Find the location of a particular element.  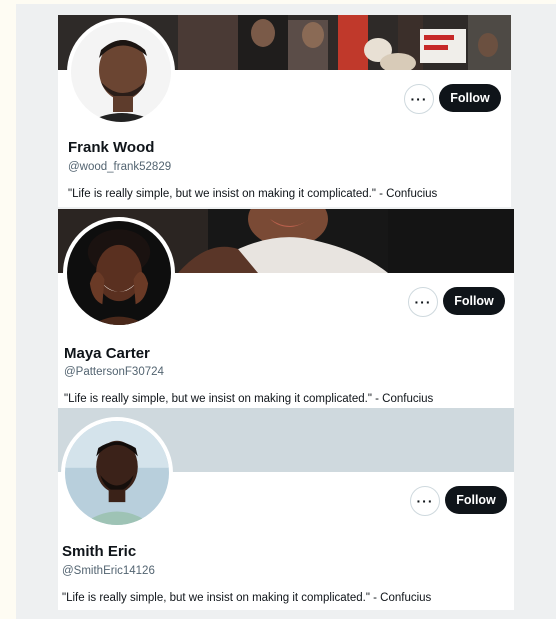

profile-name: Frank Wood is located at coordinates (111, 147).